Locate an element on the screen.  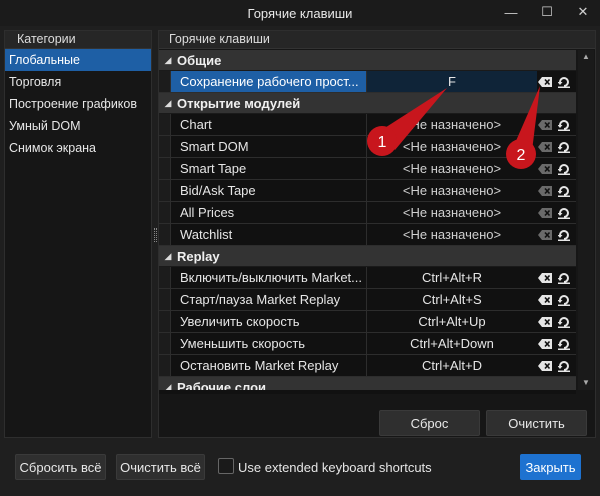
annotation-overlay: 1 2 is located at coordinates (453, 127).